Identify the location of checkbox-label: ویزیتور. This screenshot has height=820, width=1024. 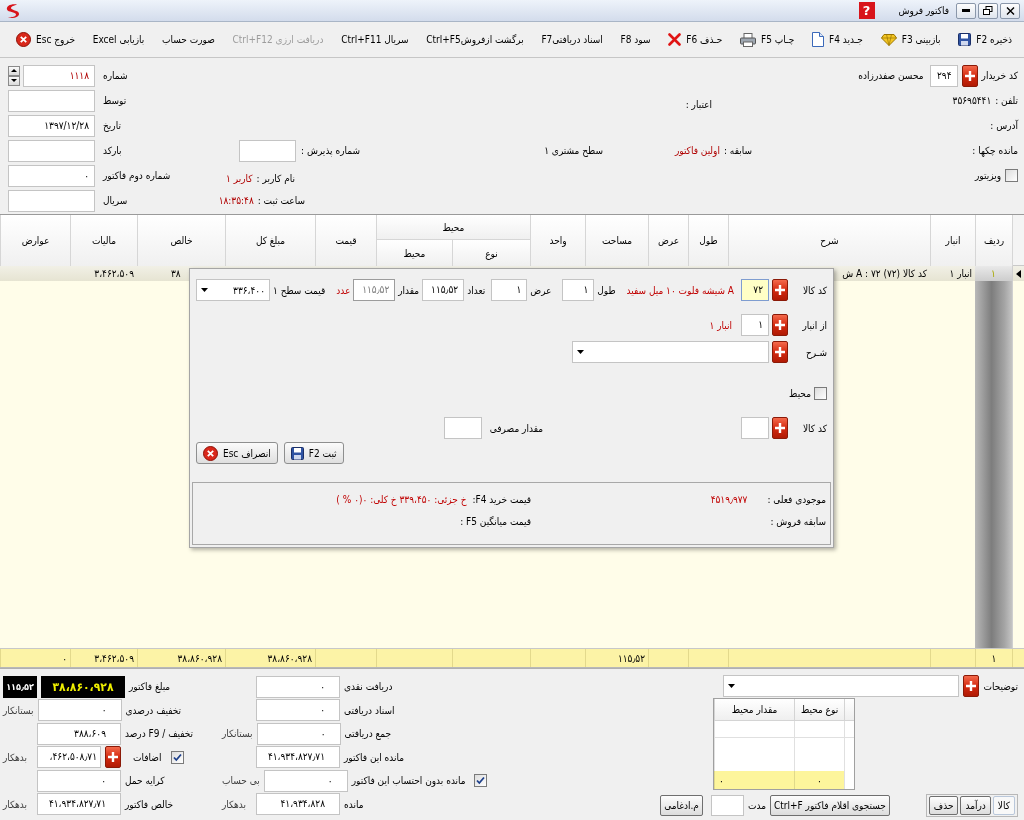
(987, 175).